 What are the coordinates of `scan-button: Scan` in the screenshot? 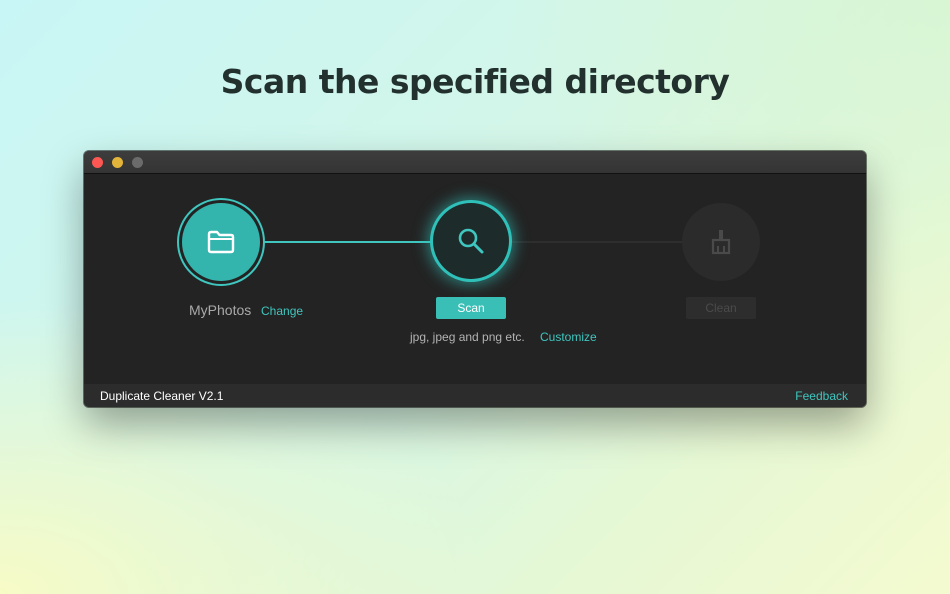 It's located at (471, 308).